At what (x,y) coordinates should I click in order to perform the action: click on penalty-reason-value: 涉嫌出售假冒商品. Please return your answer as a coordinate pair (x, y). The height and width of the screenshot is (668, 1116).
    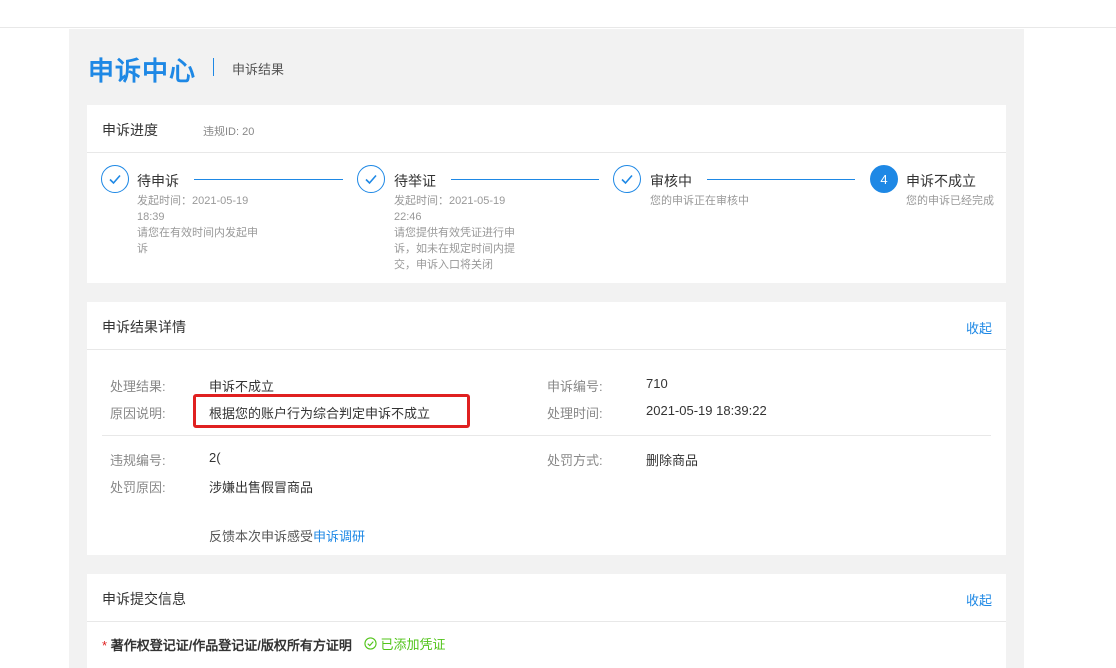
    Looking at the image, I should click on (261, 487).